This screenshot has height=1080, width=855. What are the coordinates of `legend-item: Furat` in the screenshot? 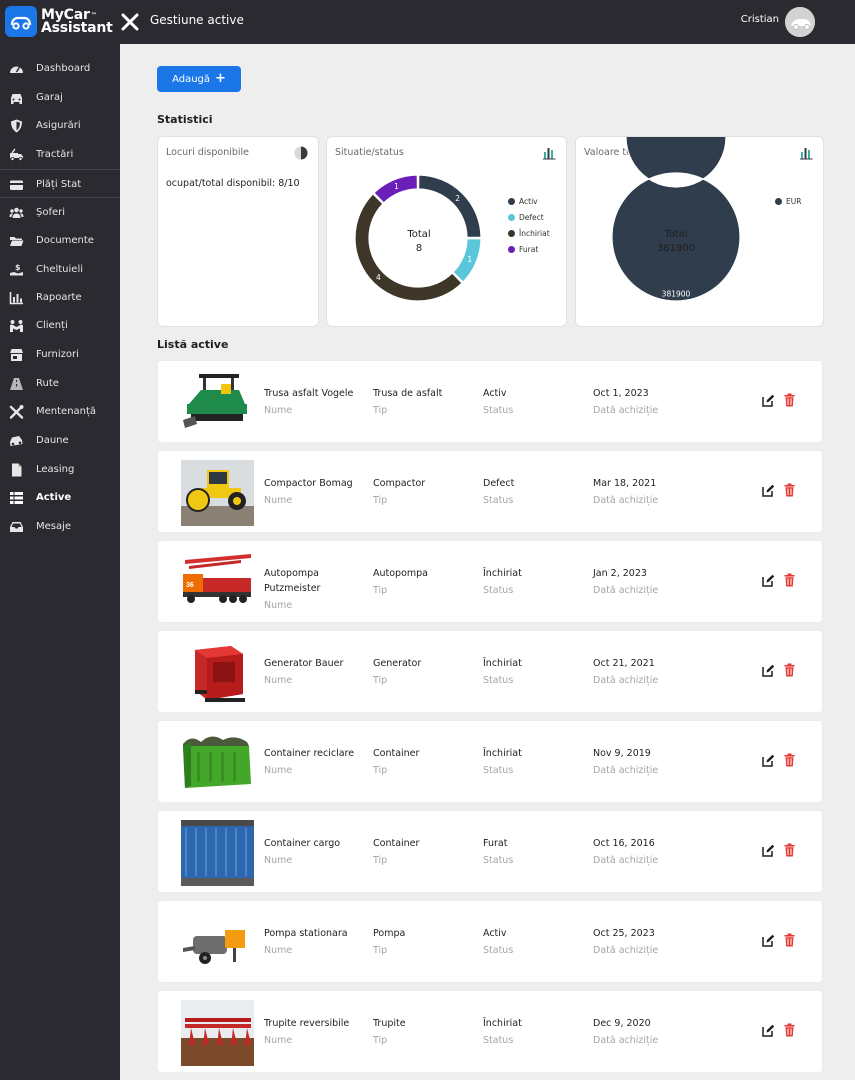 It's located at (529, 249).